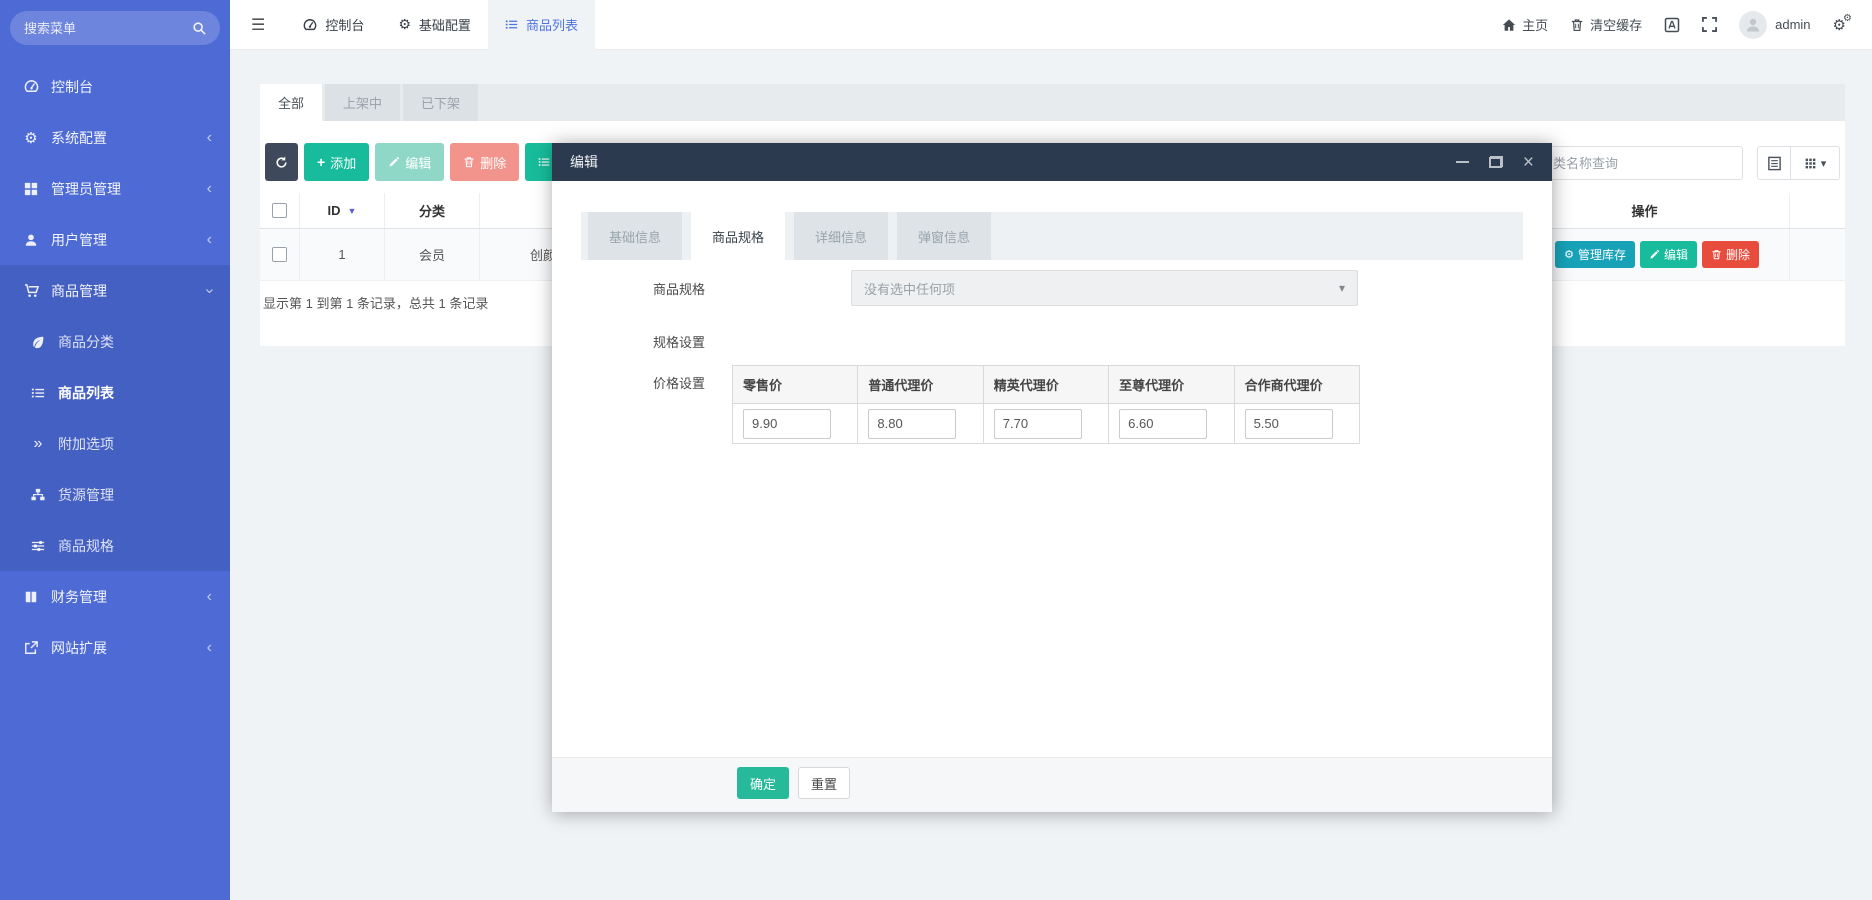 This screenshot has height=900, width=1872. What do you see at coordinates (1730, 254) in the screenshot?
I see `row-delete-button: 删除` at bounding box center [1730, 254].